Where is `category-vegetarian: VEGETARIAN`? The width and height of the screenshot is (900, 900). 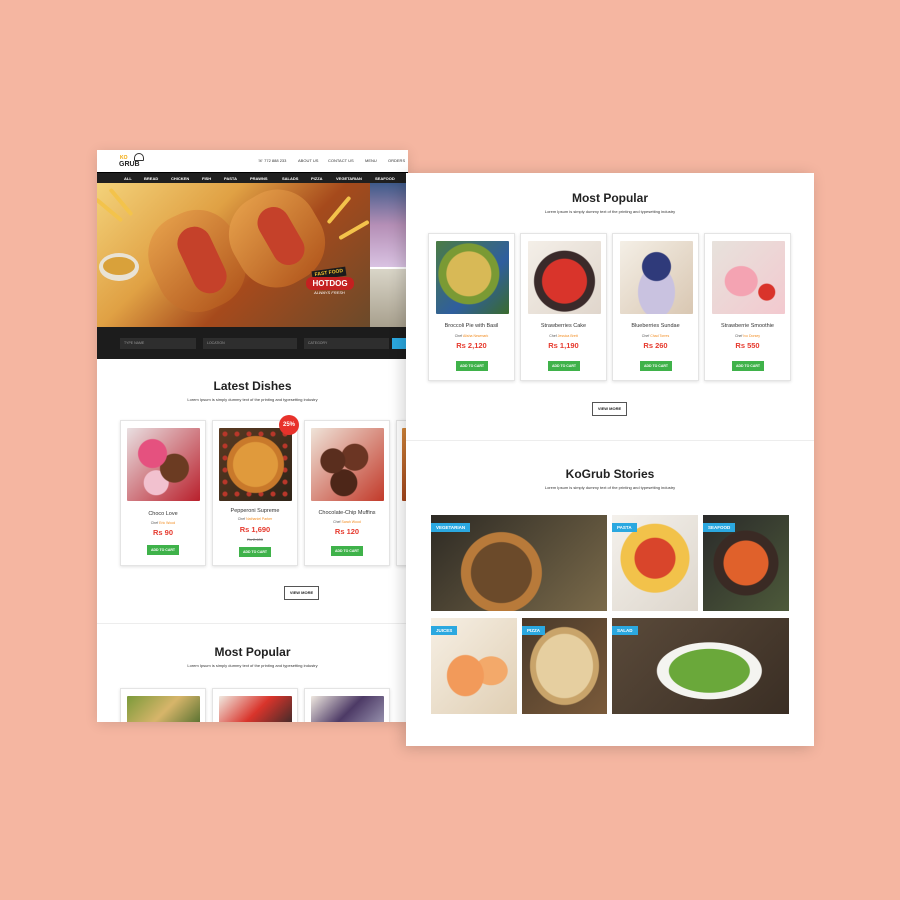
category-vegetarian: VEGETARIAN is located at coordinates (349, 178).